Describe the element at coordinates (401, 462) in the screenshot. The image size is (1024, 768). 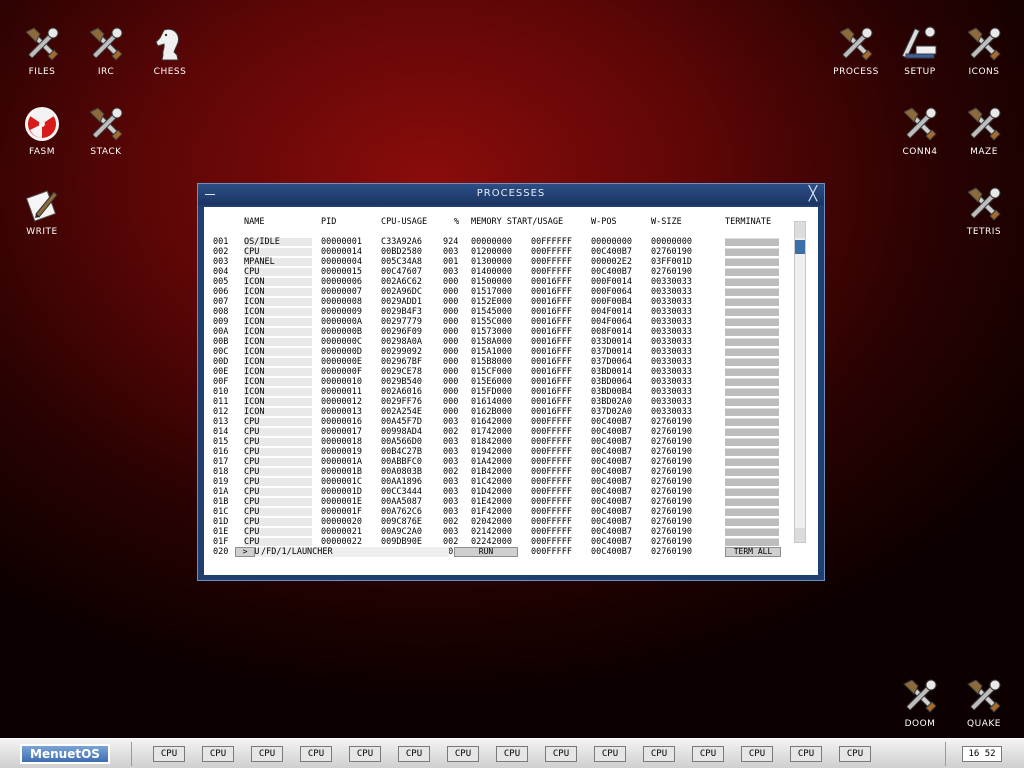
I see `process-cpu-usage: 00ABBFC0` at that location.